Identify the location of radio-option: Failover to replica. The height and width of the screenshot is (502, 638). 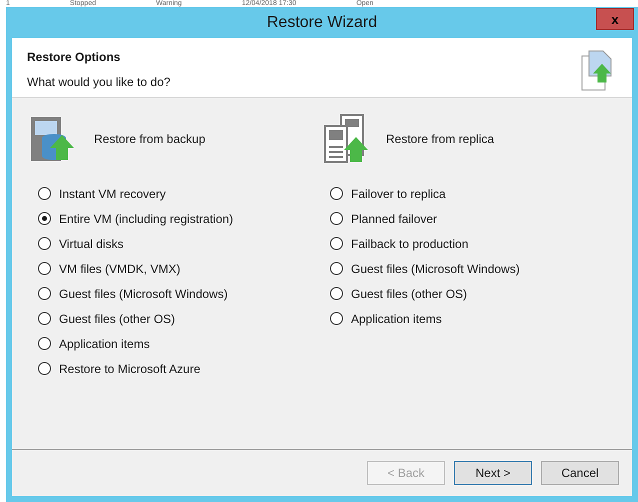
(472, 193).